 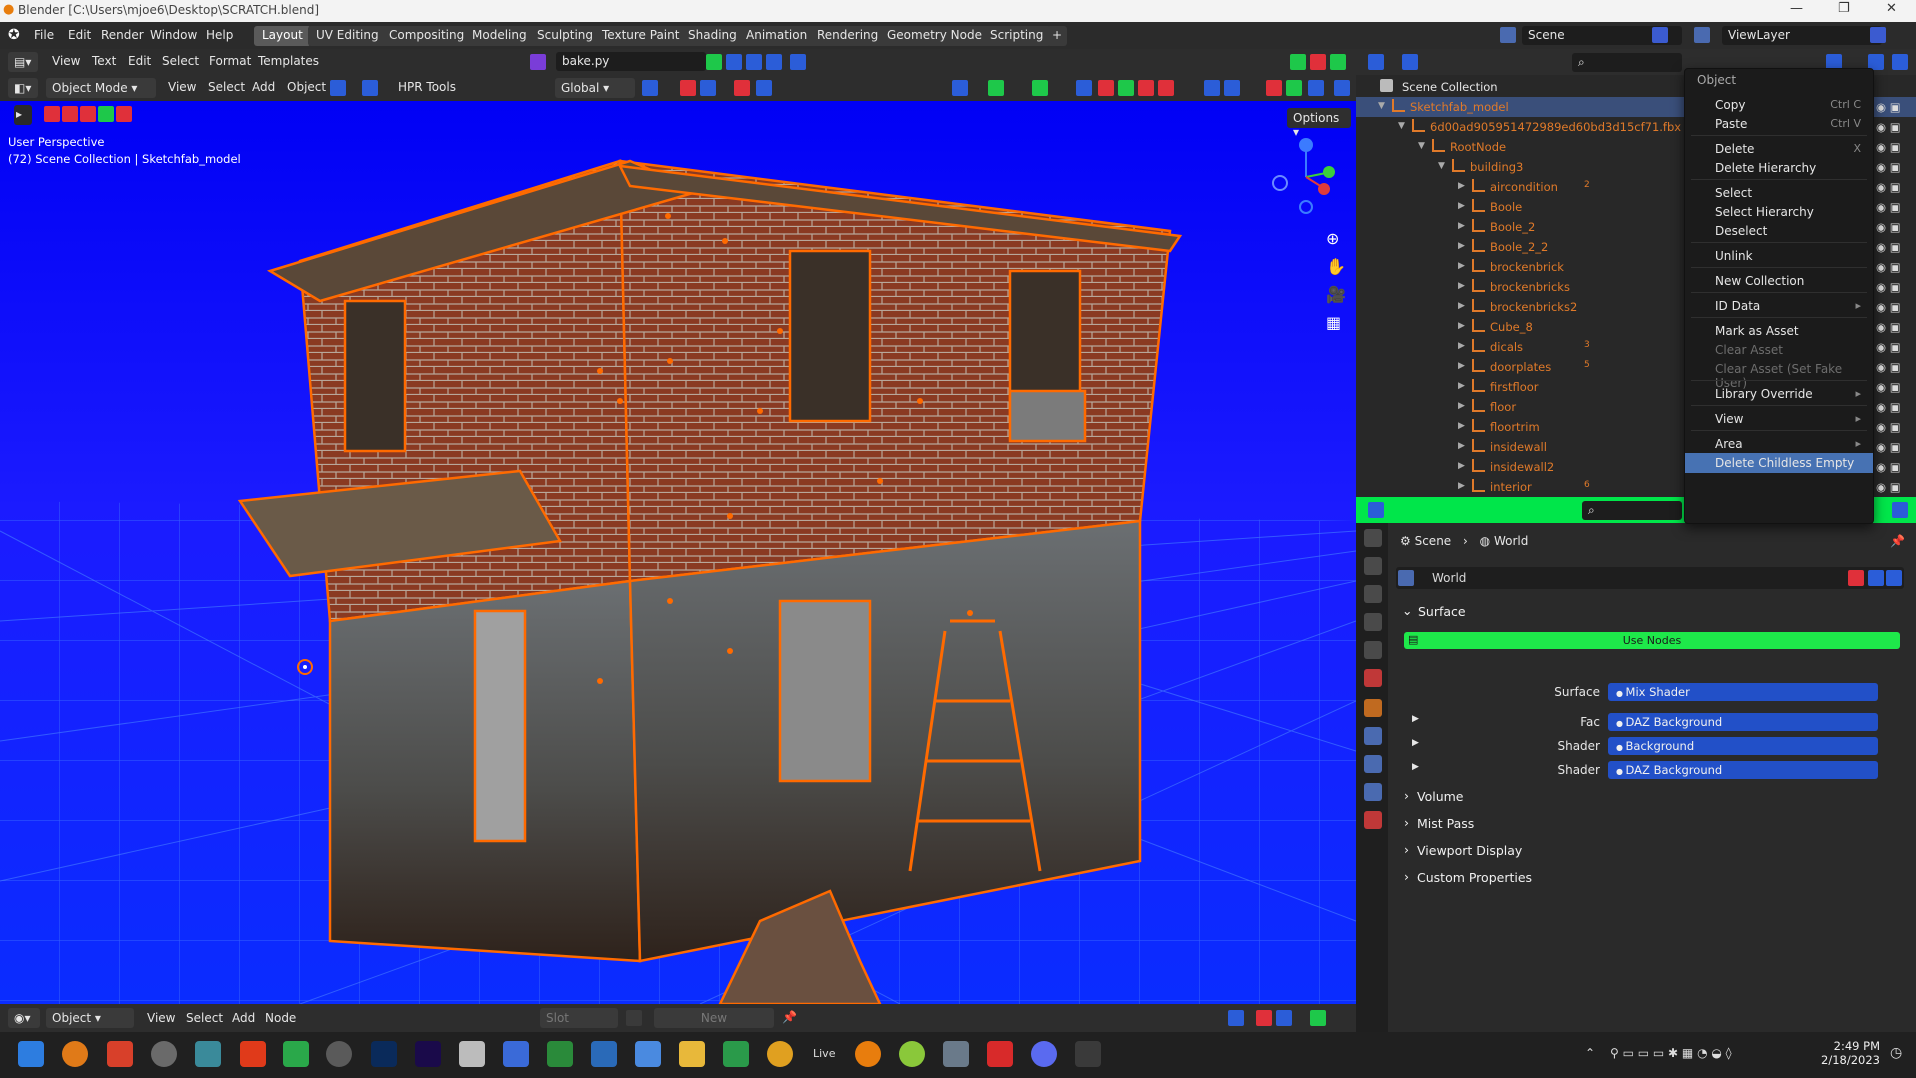 I want to click on shield-app-icon, so click(x=120, y=1054).